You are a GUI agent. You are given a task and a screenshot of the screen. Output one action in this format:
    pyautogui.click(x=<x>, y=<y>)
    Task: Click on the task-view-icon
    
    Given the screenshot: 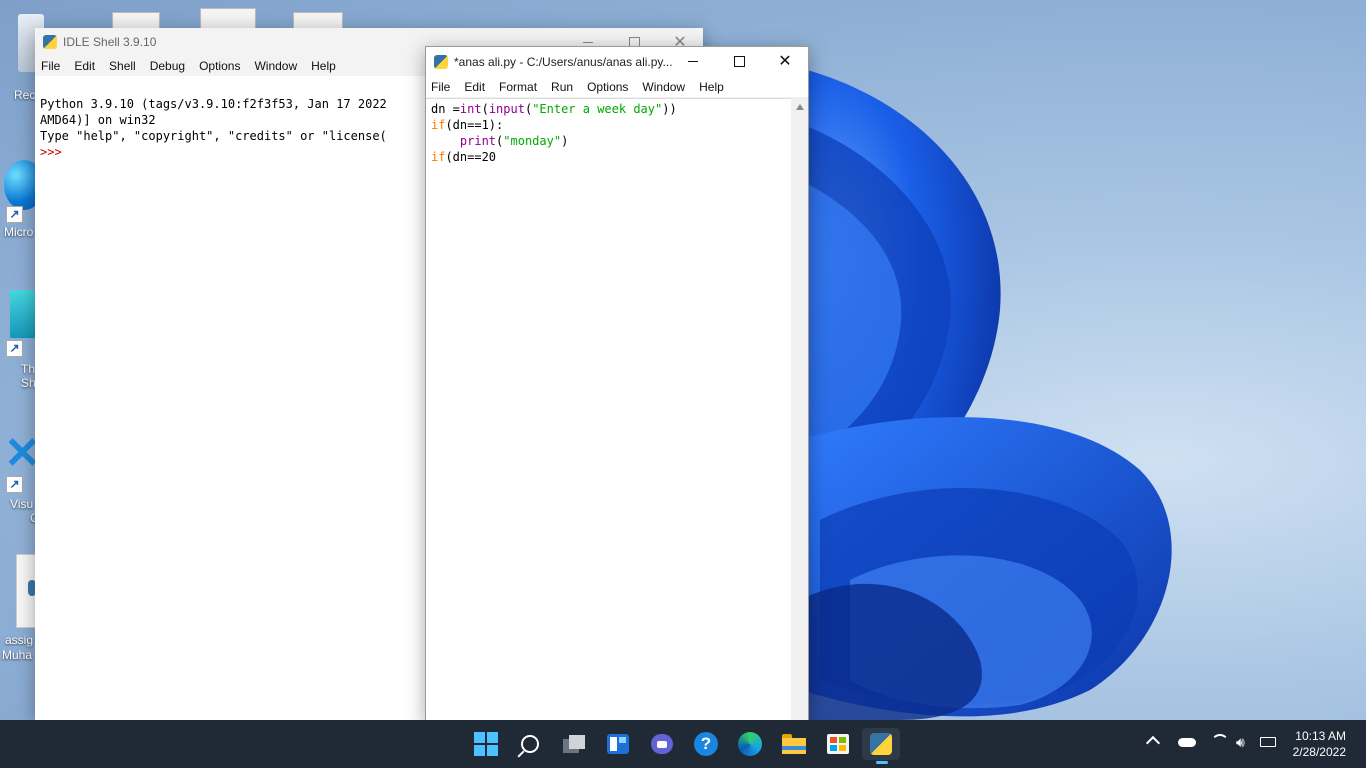 What is the action you would take?
    pyautogui.click(x=574, y=744)
    